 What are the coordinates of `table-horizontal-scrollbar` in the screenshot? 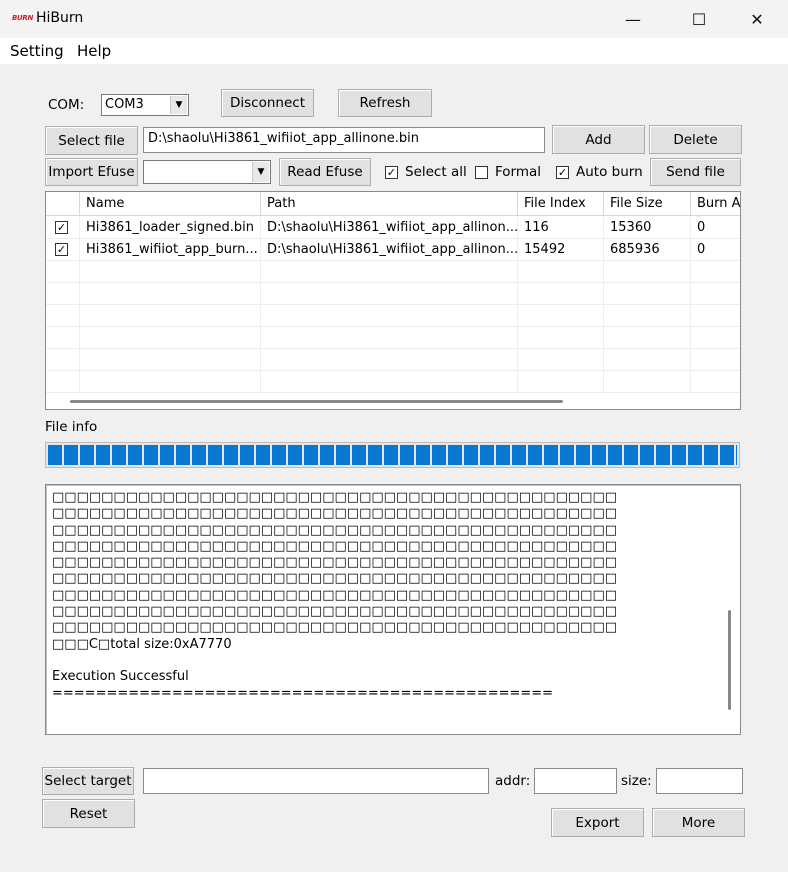 It's located at (393, 401).